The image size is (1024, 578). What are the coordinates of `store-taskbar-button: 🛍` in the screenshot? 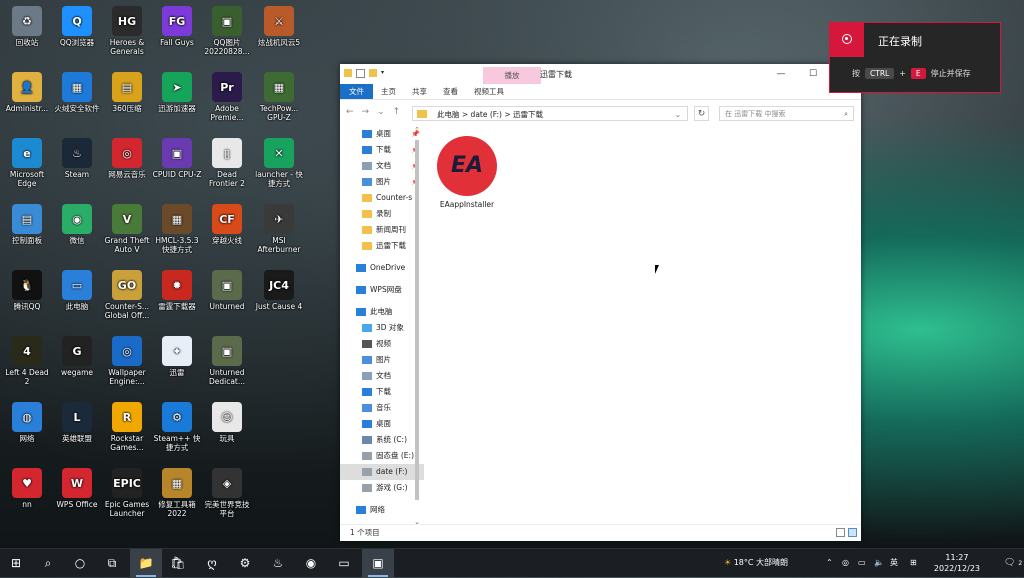 It's located at (178, 563).